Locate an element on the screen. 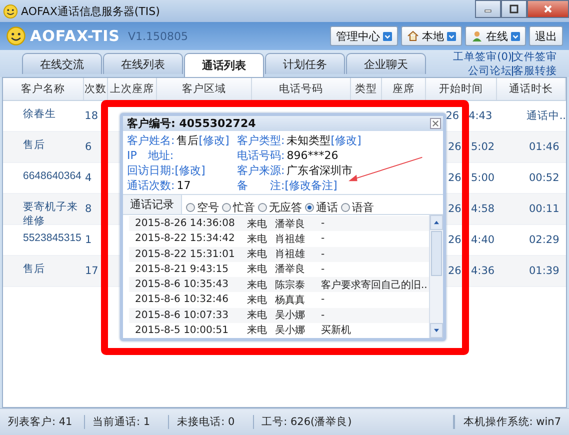  column-header: 类型 is located at coordinates (366, 89).